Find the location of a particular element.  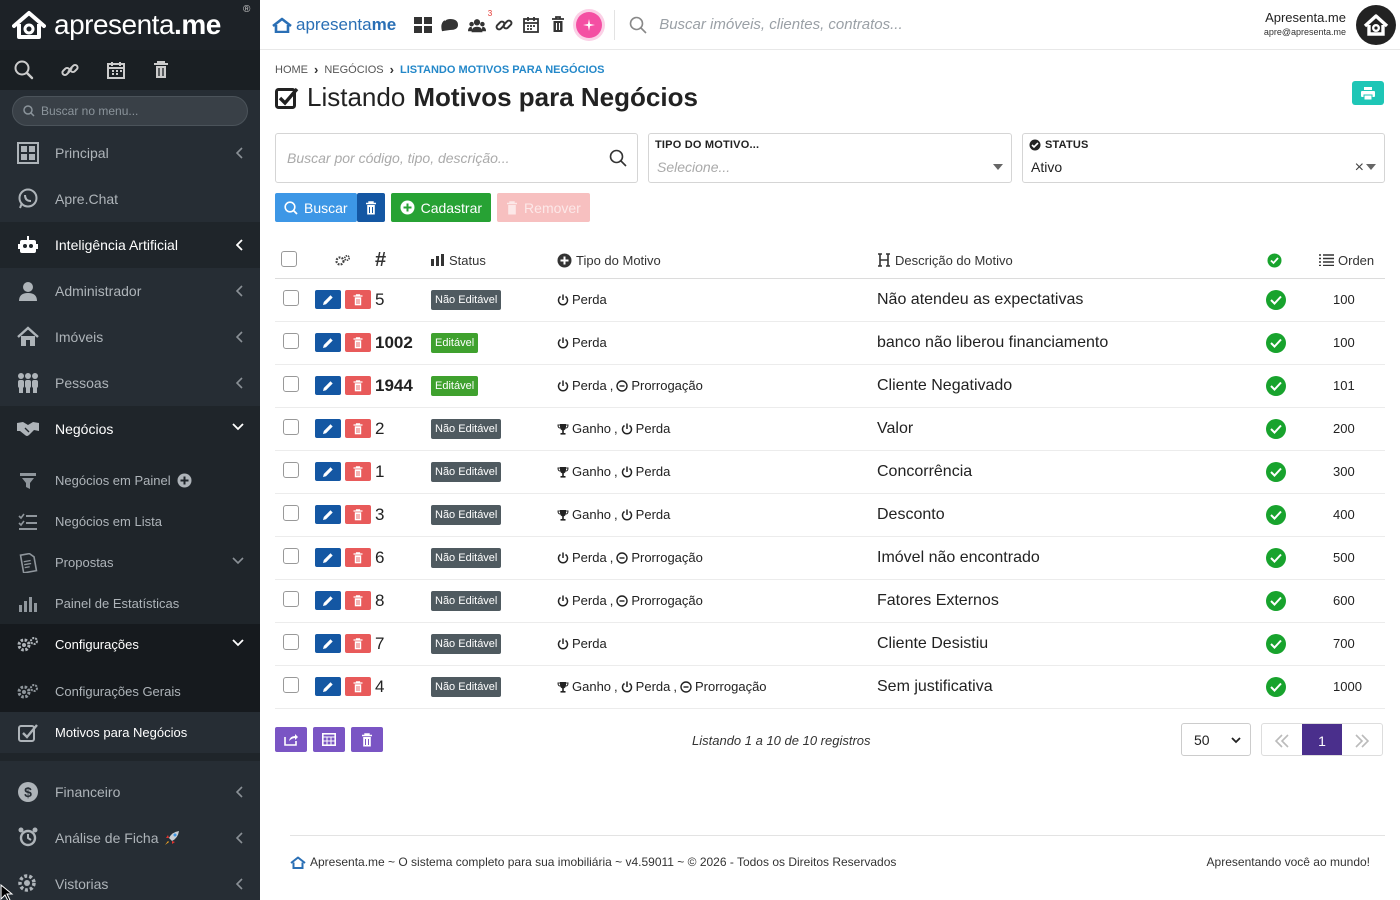

breadcrumb-section: NEGÓCIOS is located at coordinates (353, 70).